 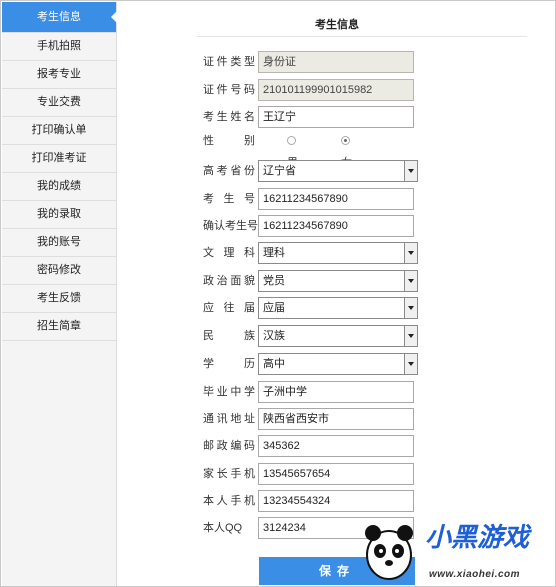 I want to click on track-label: 文 理 科, so click(x=229, y=253).